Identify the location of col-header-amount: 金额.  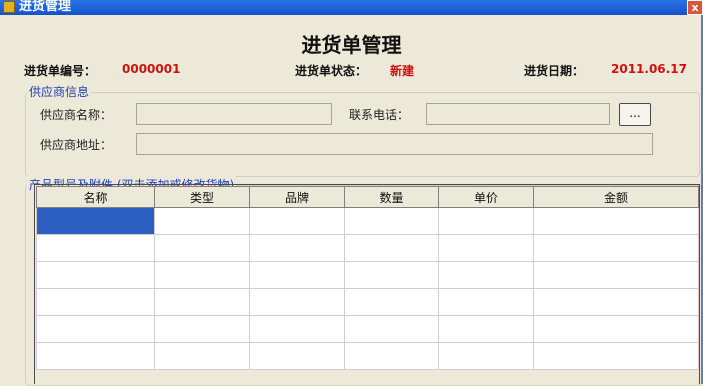
(616, 197).